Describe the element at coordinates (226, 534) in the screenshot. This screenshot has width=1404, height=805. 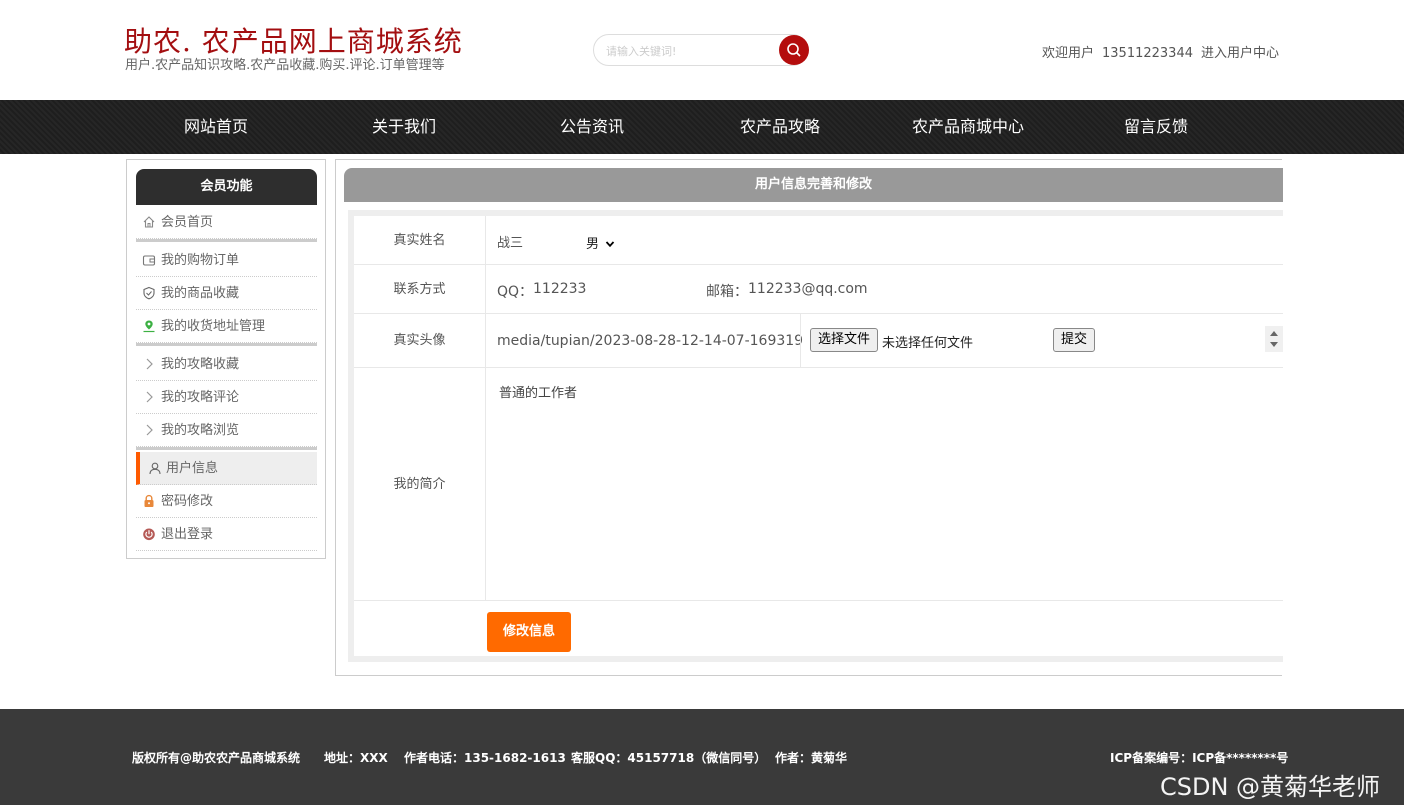
I see `sidebar-item-logout: 退出登录` at that location.